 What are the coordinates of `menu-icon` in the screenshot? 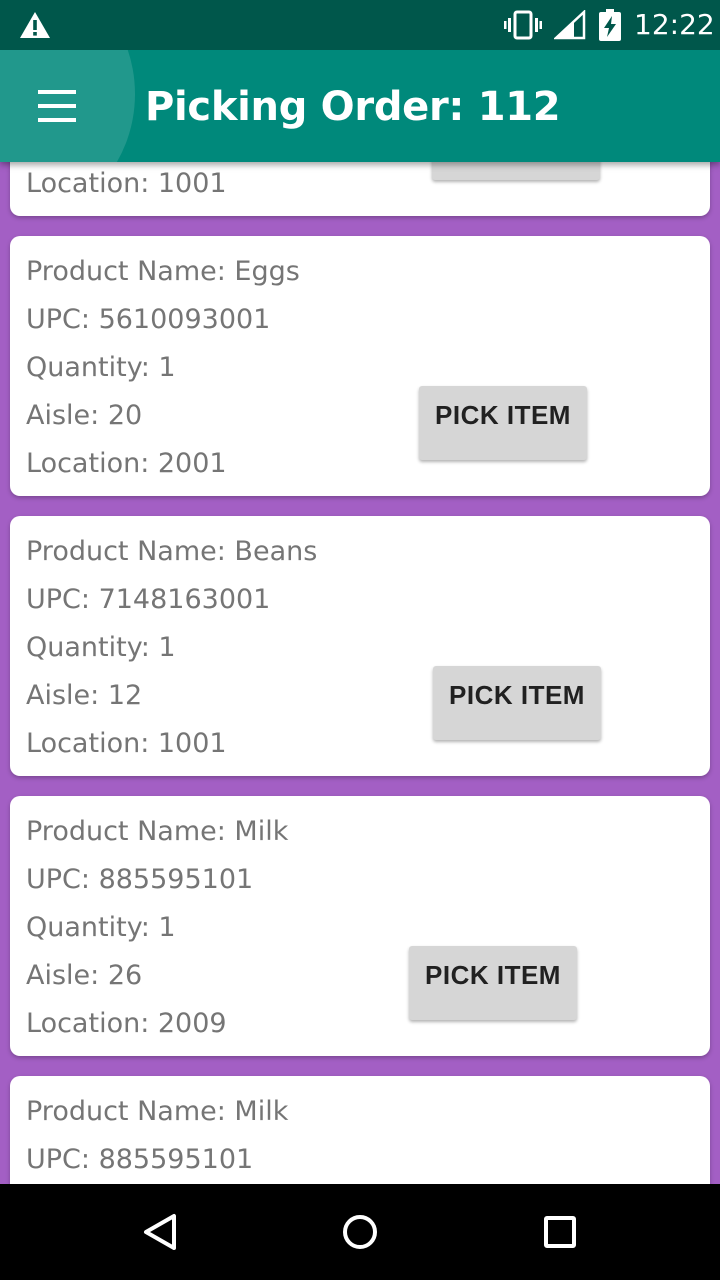 It's located at (56, 106).